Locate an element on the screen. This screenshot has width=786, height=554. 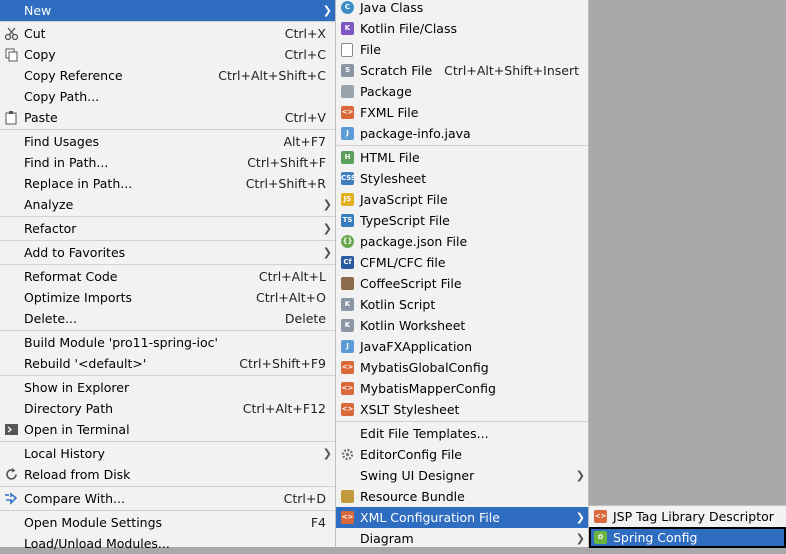
menu-item-find-usages: Find Usages Alt+F7 is located at coordinates (167, 141).